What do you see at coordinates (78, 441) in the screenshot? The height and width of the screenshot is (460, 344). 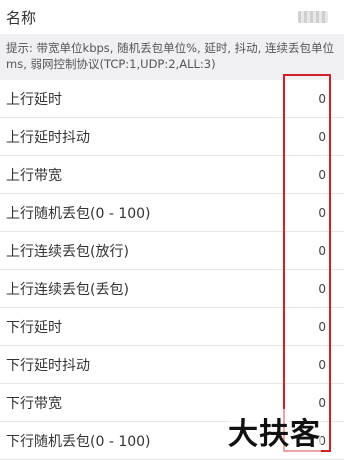 I see `setting-label: 下行随机丢包(0 - 100)` at bounding box center [78, 441].